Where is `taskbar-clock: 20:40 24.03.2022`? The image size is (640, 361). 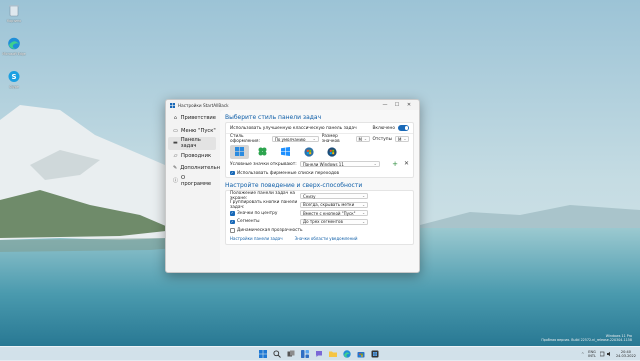 taskbar-clock: 20:40 24.03.2022 is located at coordinates (626, 354).